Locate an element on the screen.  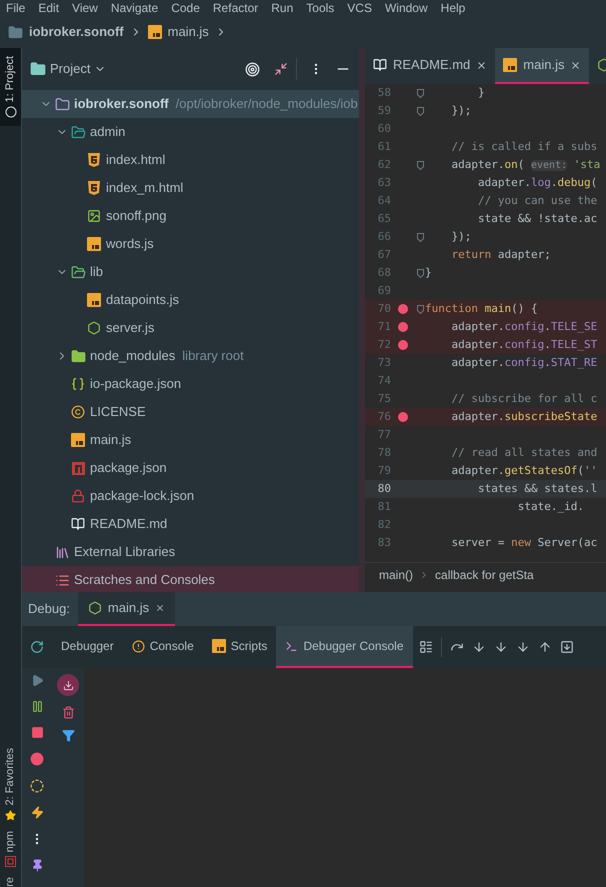
code-line: // is called if a subs is located at coordinates (524, 146).